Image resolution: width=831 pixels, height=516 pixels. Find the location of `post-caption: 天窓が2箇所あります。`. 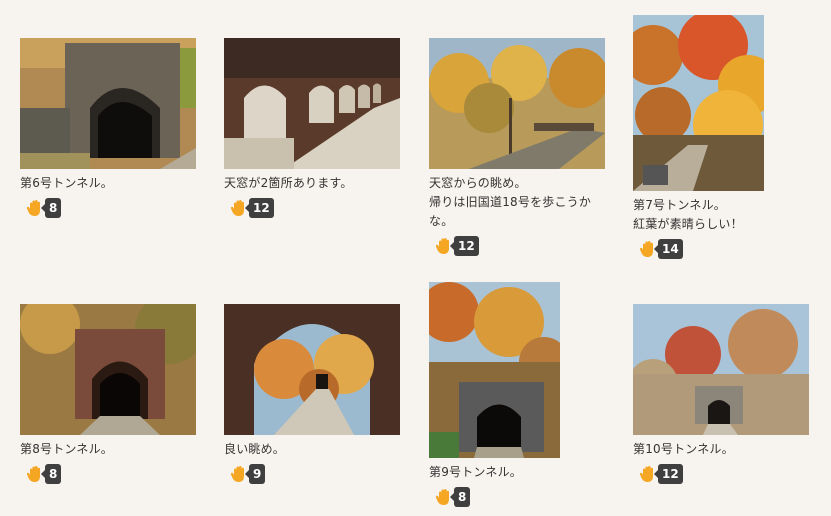

post-caption: 天窓が2箇所あります。 is located at coordinates (288, 183).